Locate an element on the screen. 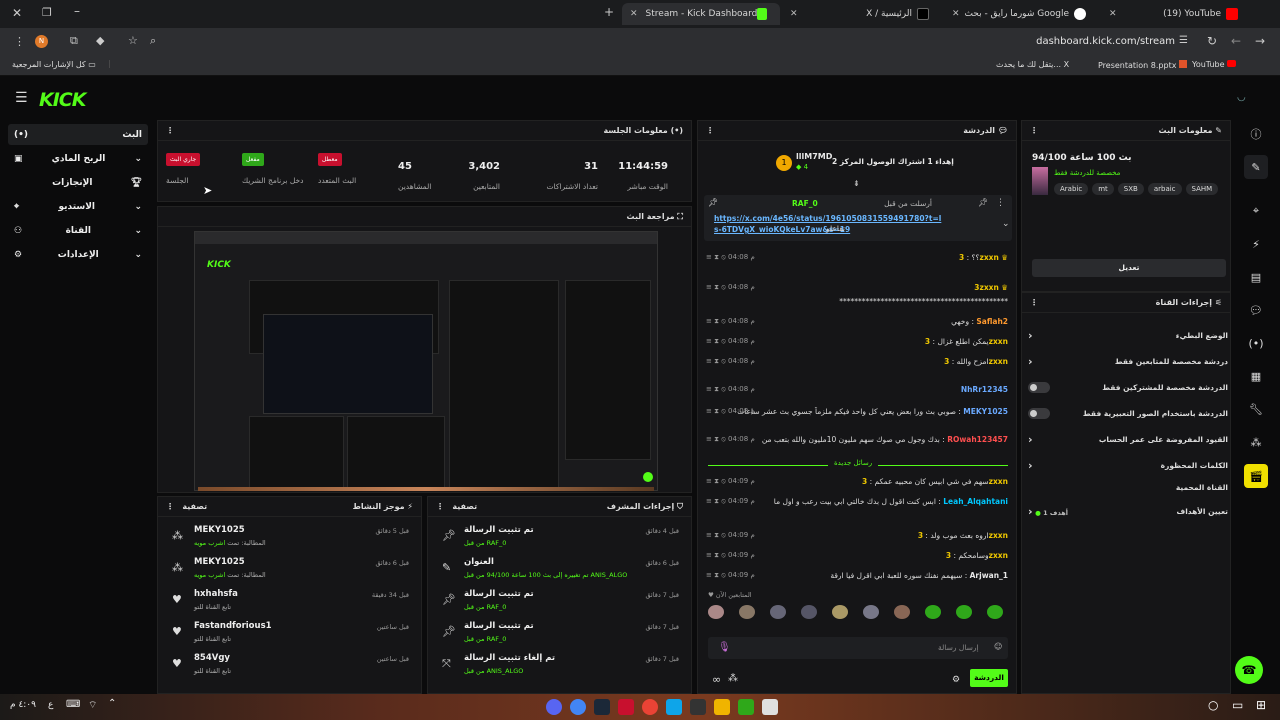 This screenshot has width=1280, height=720. emotes-only-toggle is located at coordinates (1039, 413).